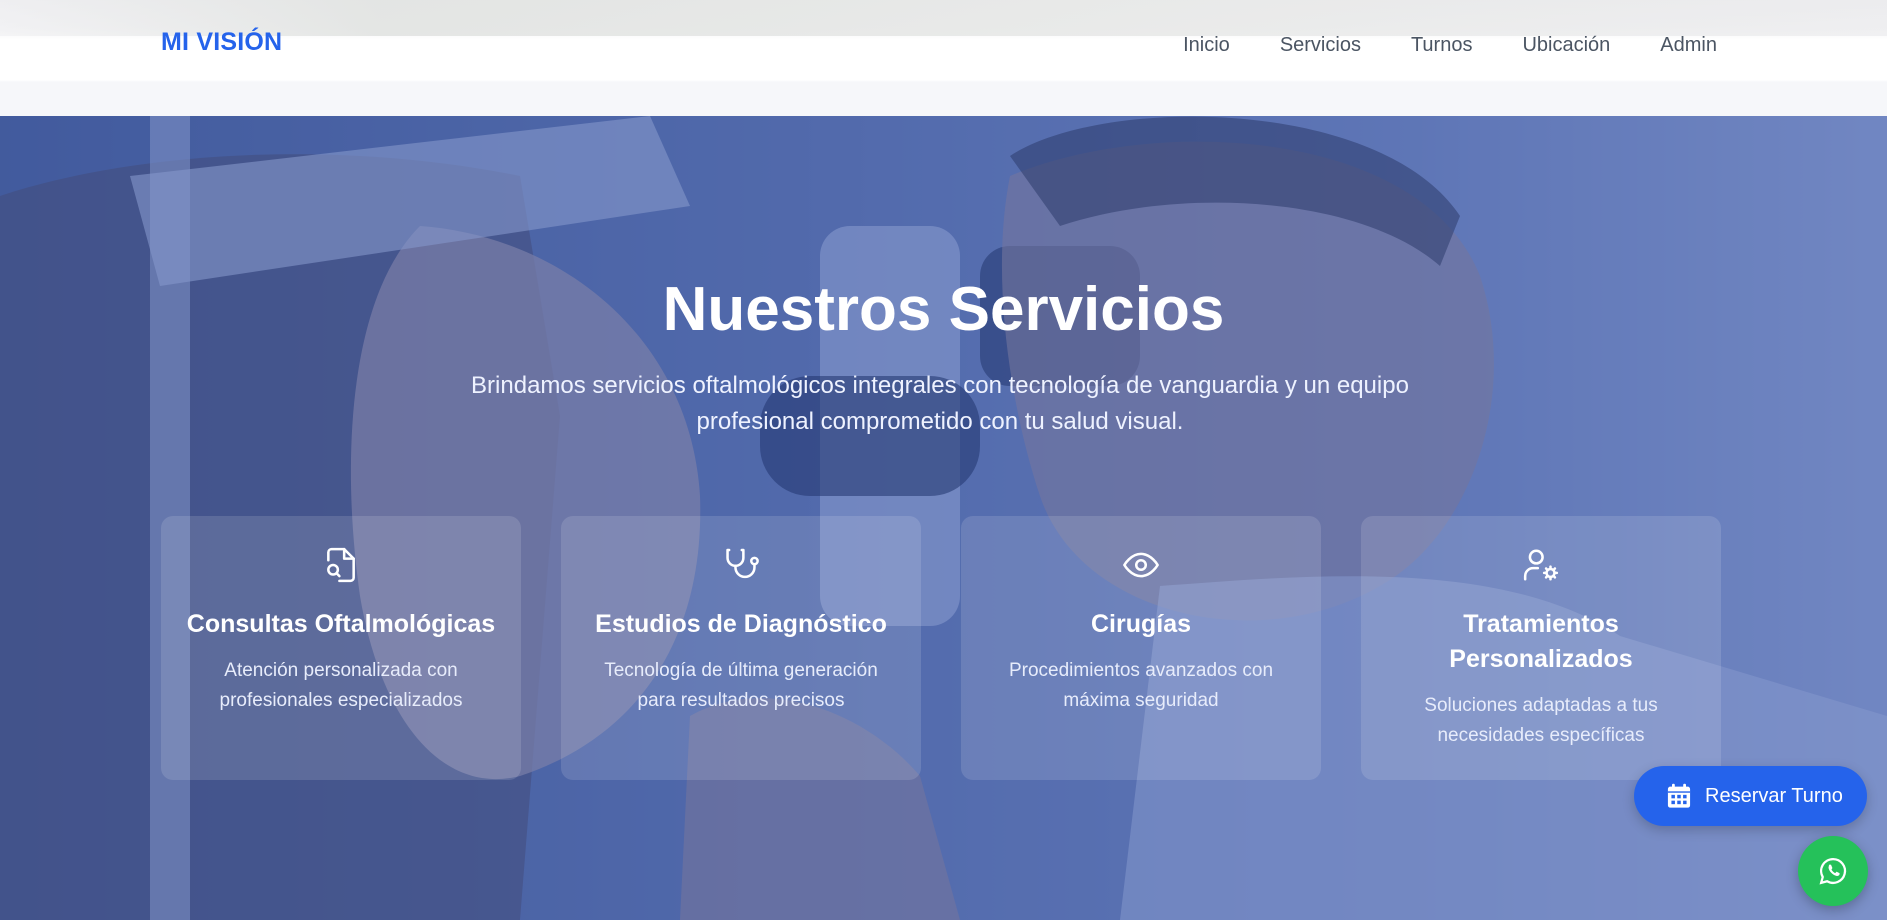 This screenshot has height=920, width=1887. What do you see at coordinates (341, 624) in the screenshot?
I see `service-title: Consultas Oftalmológicas` at bounding box center [341, 624].